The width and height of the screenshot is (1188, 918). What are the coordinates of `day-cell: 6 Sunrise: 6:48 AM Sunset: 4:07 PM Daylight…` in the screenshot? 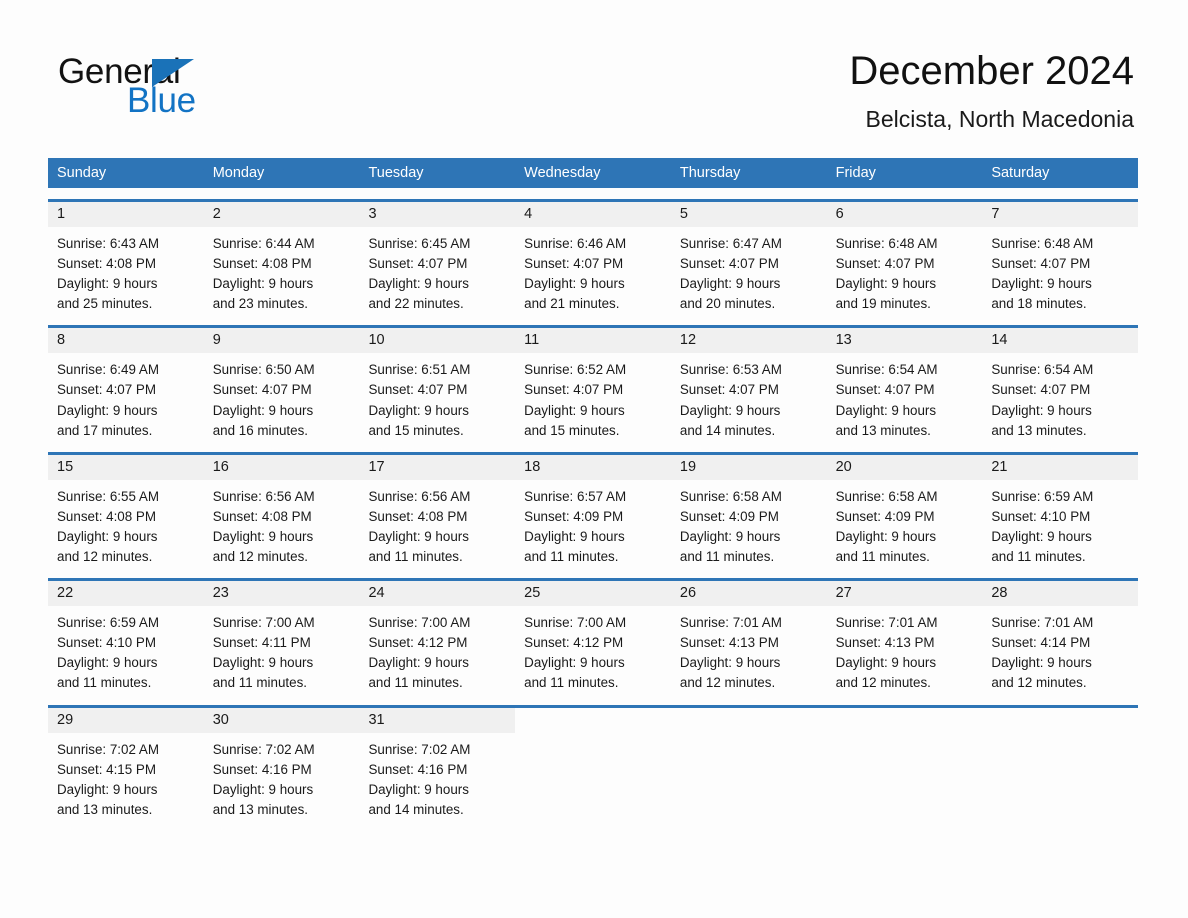 It's located at (904, 258).